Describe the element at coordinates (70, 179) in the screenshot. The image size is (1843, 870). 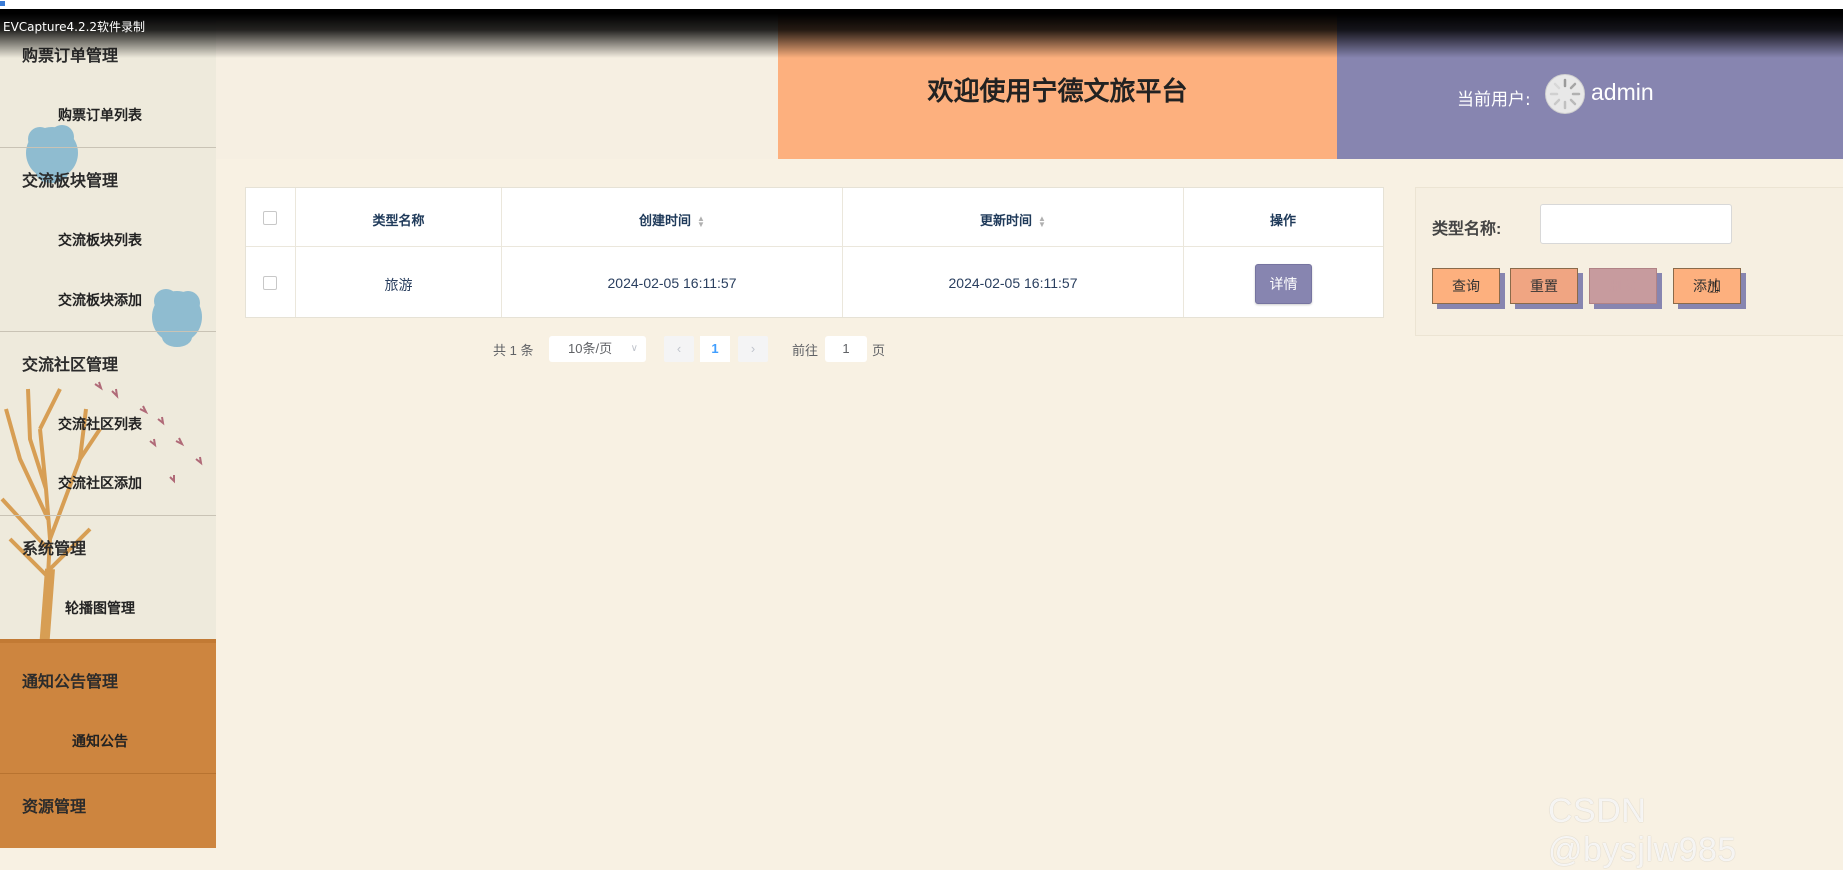
I see `sidebar-group-forum-sections: 交流板块管理` at that location.